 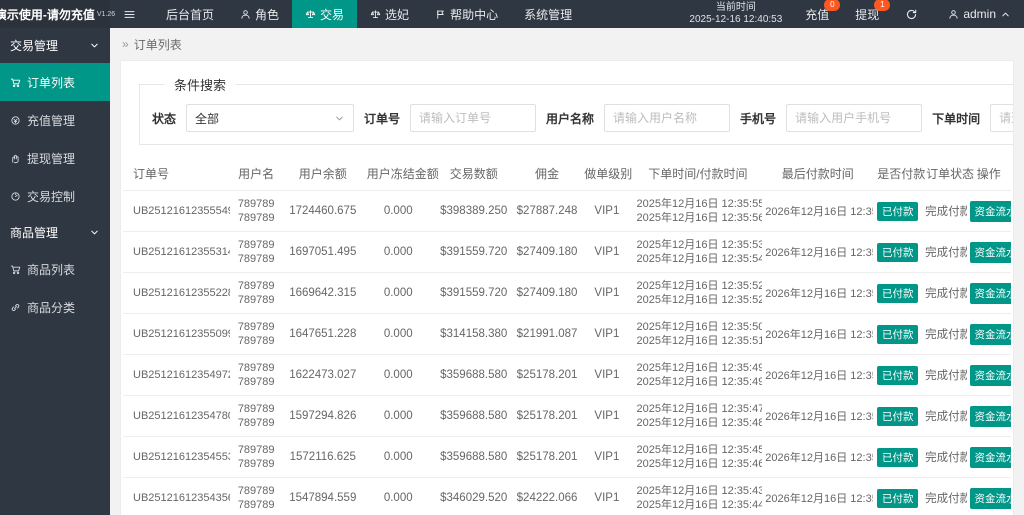 What do you see at coordinates (207, 118) in the screenshot?
I see `status-selected-value: 全部` at bounding box center [207, 118].